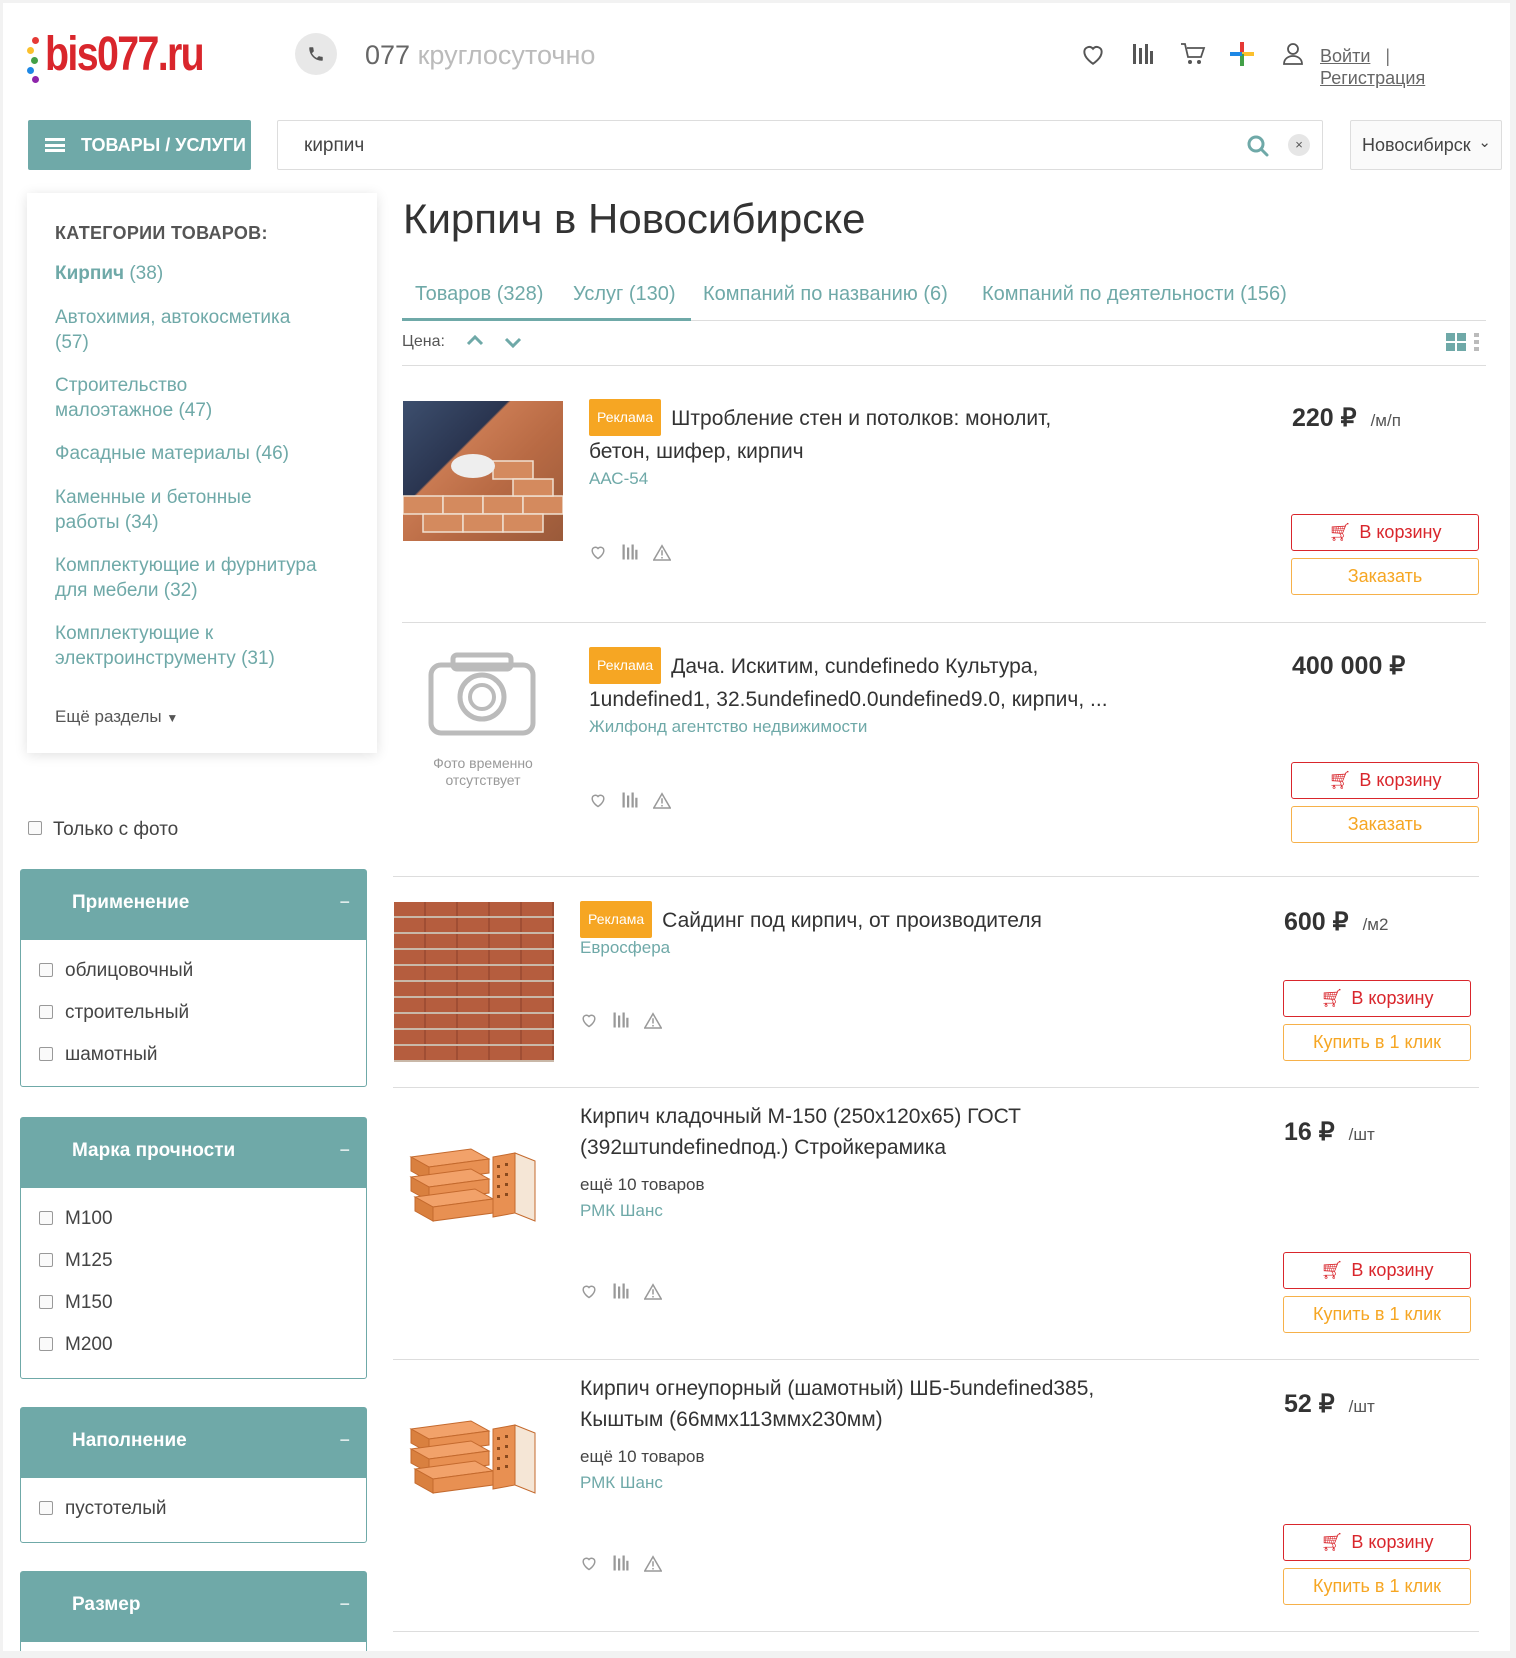 Image resolution: width=1516 pixels, height=1658 pixels. Describe the element at coordinates (116, 717) in the screenshot. I see `more-categories-link: Ещё разделы ▼` at that location.